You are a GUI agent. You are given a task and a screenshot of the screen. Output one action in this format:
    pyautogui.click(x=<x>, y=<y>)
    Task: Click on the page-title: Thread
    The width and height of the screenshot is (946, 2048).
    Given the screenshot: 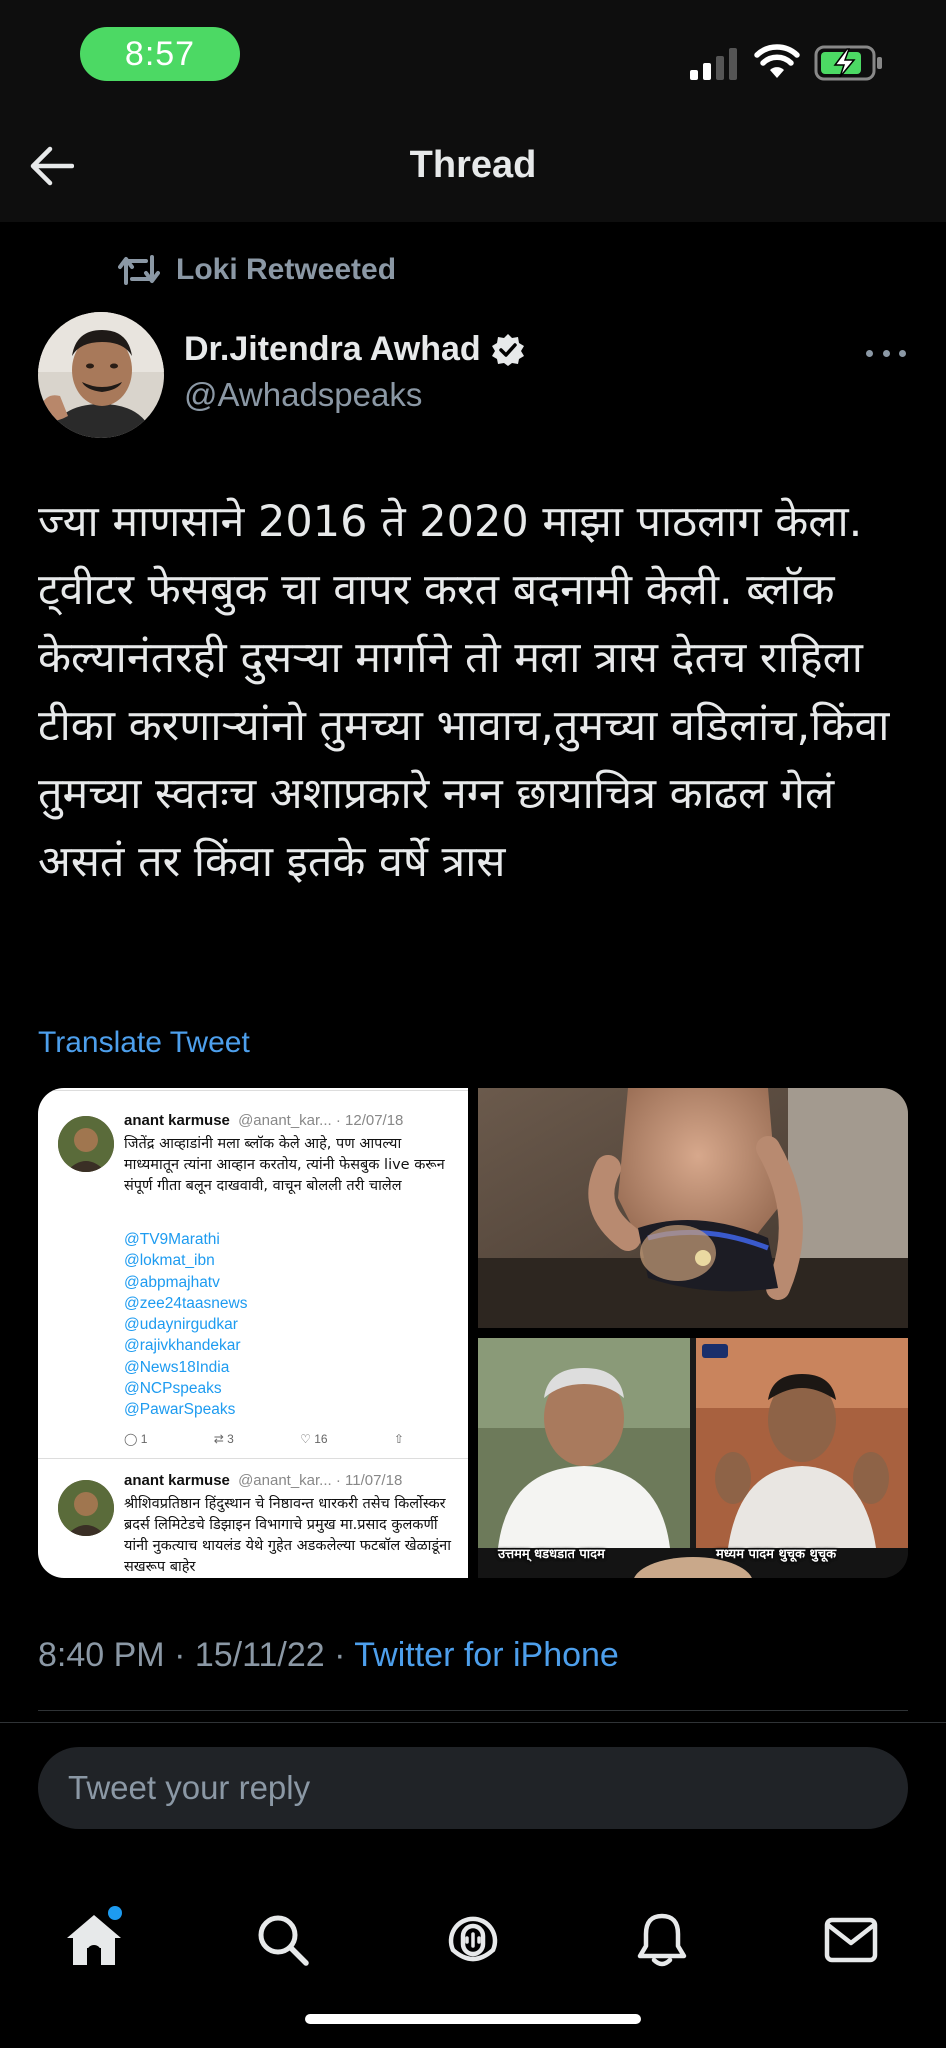 What is the action you would take?
    pyautogui.click(x=473, y=165)
    